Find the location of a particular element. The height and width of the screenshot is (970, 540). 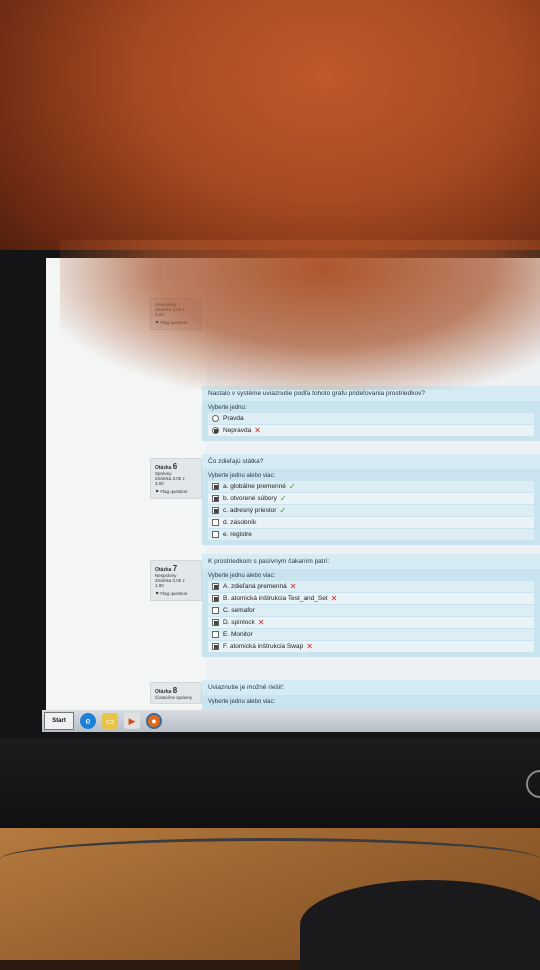

answer-option: Pravda is located at coordinates (371, 418).